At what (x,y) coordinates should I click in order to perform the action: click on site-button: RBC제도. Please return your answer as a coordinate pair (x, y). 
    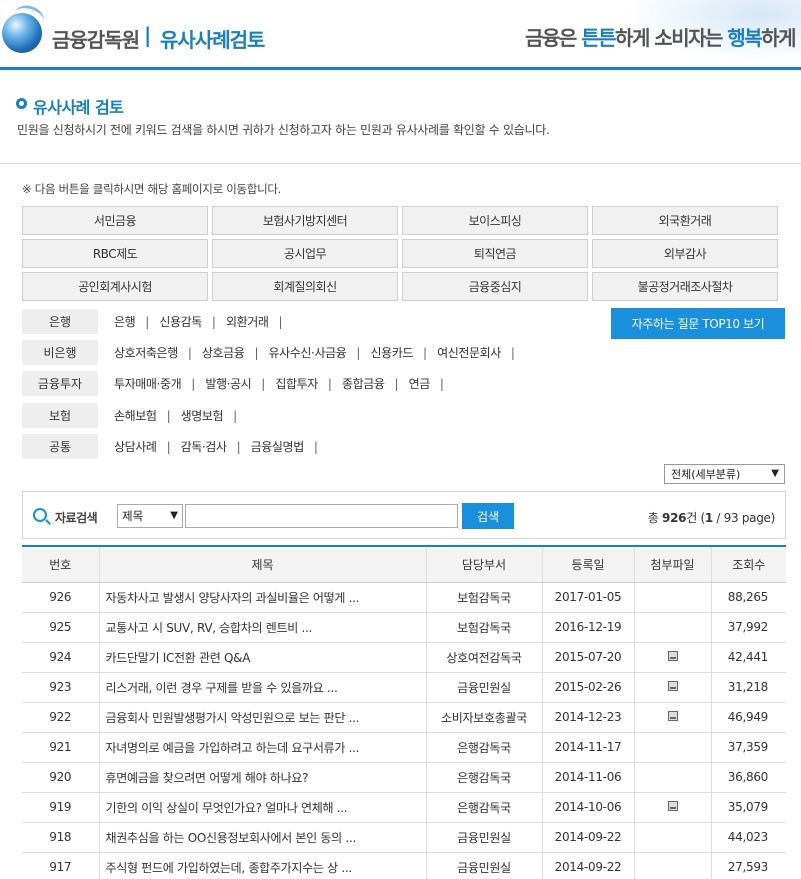
    Looking at the image, I should click on (115, 253).